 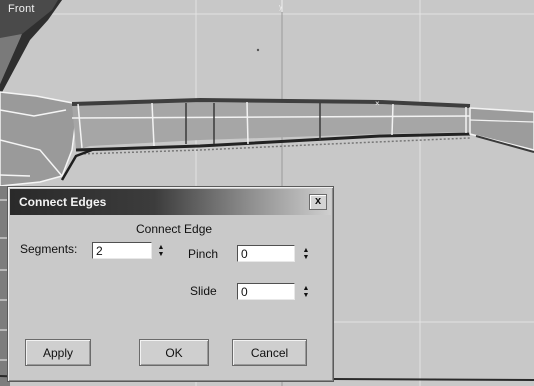 I want to click on y-axis-marker: y, so click(x=281, y=6).